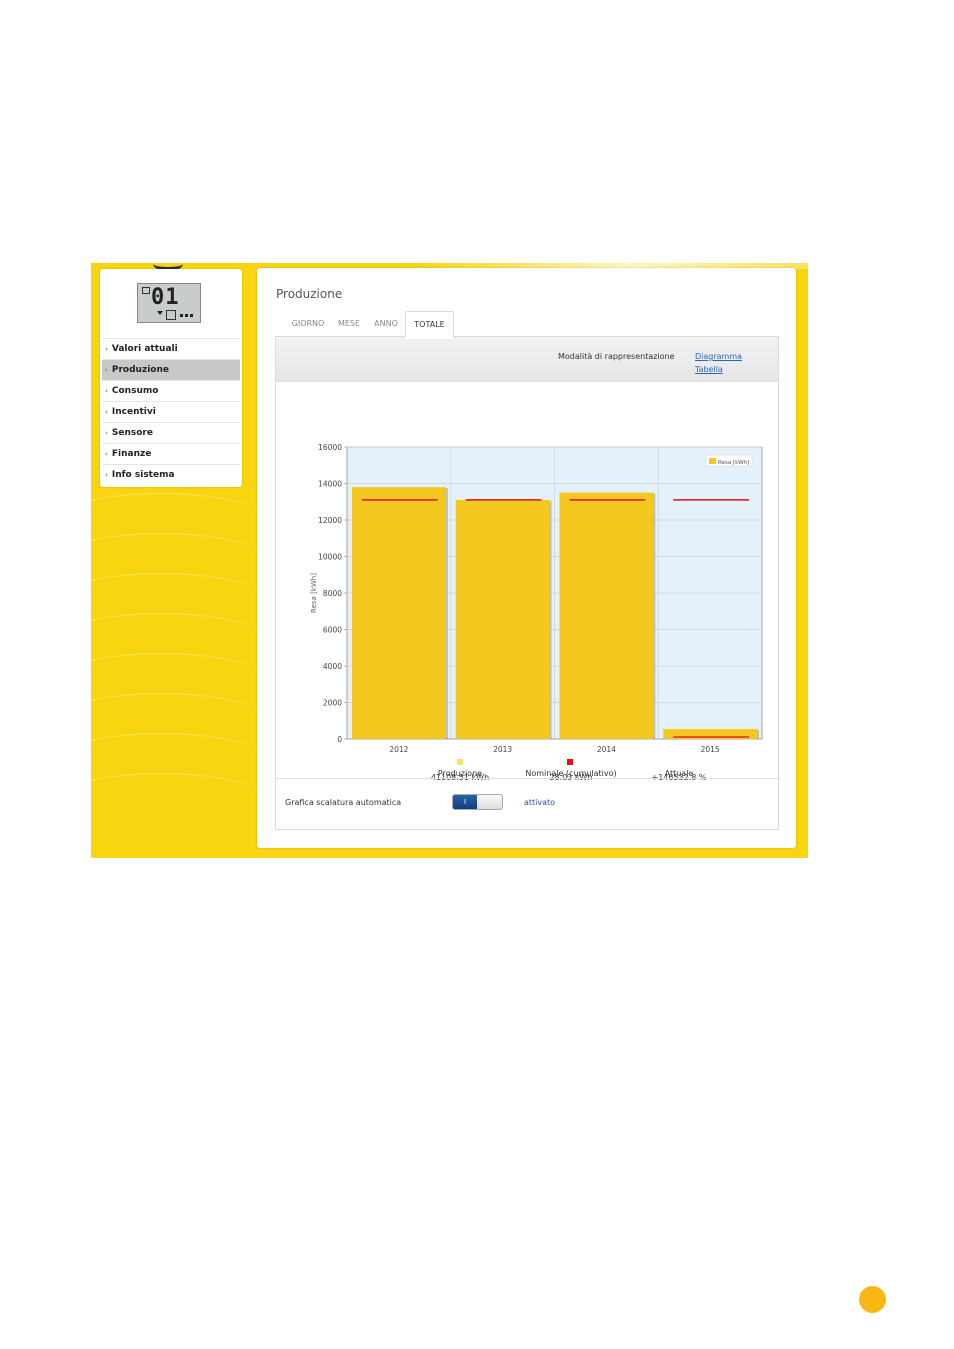 The width and height of the screenshot is (954, 1349). I want to click on tab-totale: TOTALE, so click(429, 325).